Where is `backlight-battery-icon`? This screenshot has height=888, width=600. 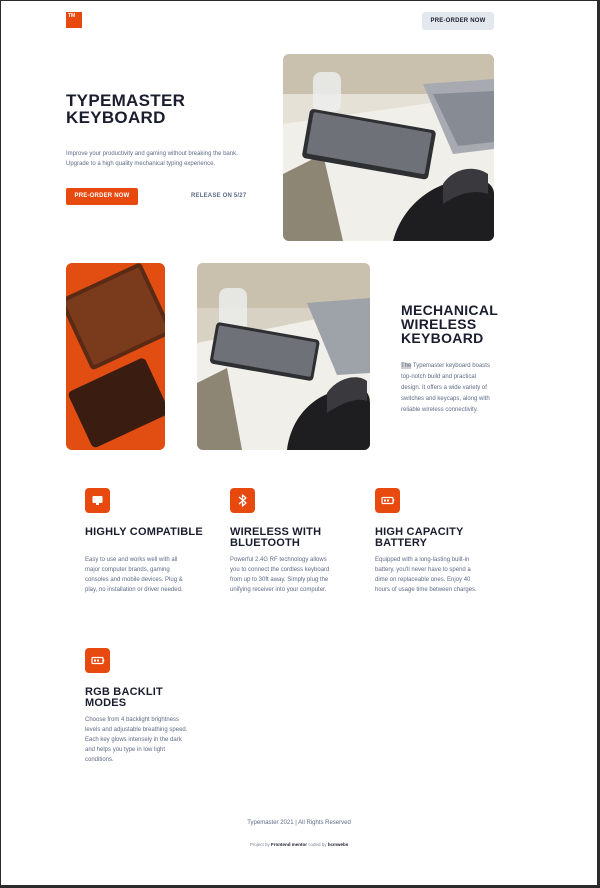 backlight-battery-icon is located at coordinates (97, 660).